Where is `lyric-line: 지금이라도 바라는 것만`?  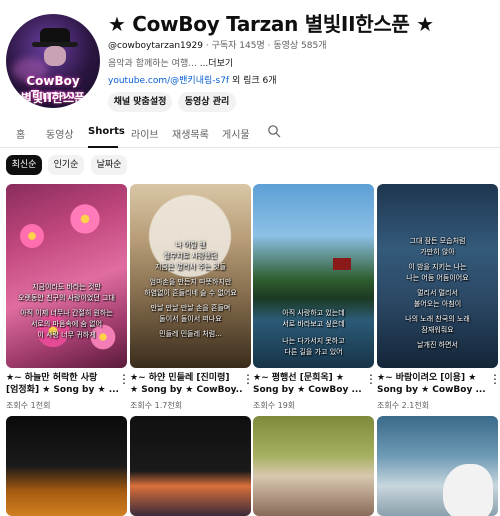 lyric-line: 지금이라도 바라는 것만 is located at coordinates (66, 287).